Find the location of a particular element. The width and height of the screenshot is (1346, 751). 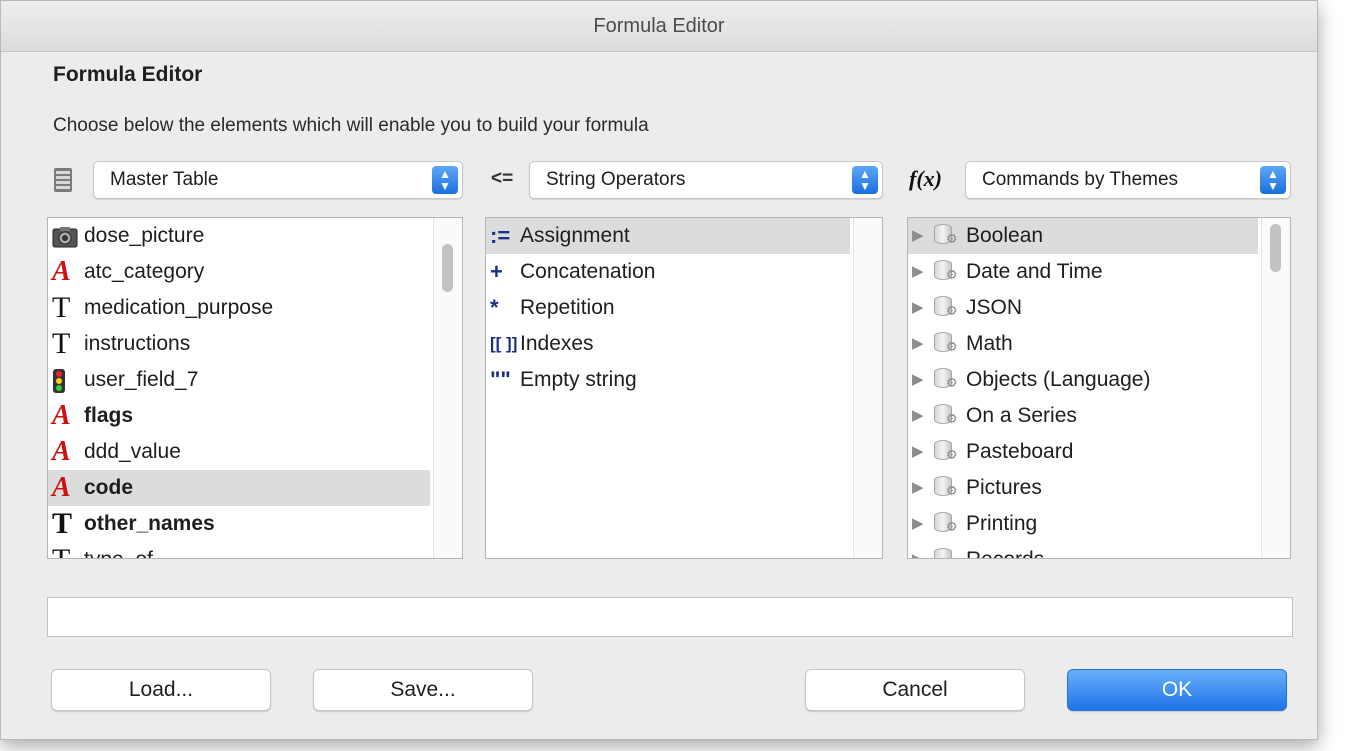

traffic-light-icon is located at coordinates (68, 380).